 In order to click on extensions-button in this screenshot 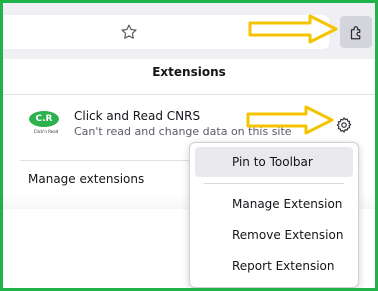, I will do `click(356, 32)`.